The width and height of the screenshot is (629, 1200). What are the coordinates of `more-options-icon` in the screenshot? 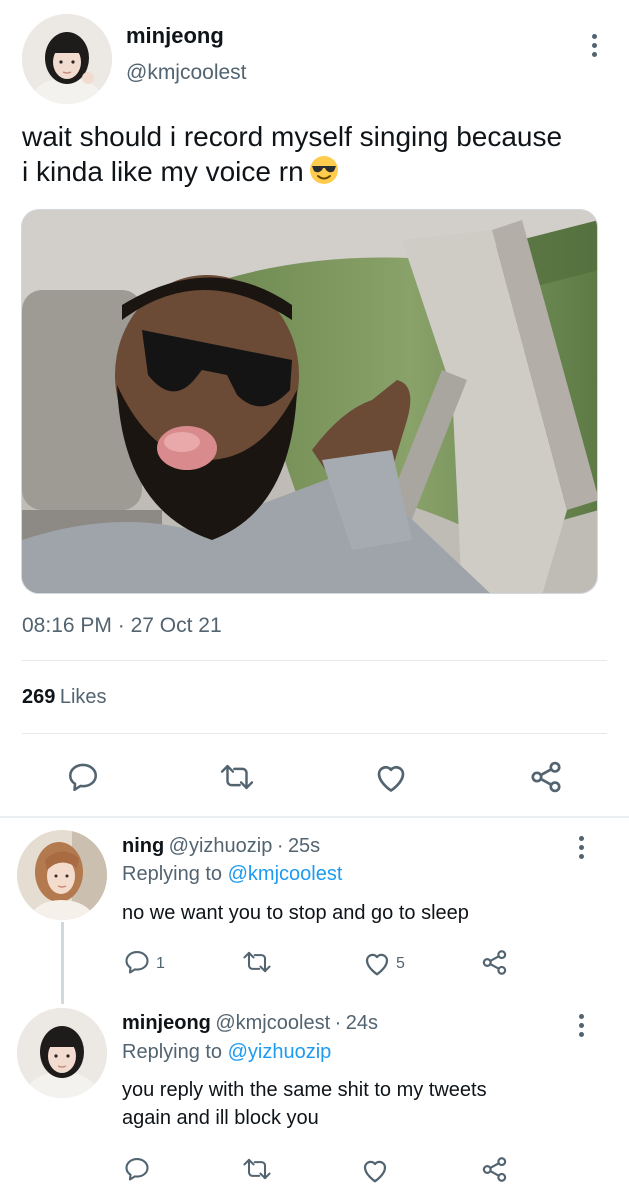 It's located at (594, 45).